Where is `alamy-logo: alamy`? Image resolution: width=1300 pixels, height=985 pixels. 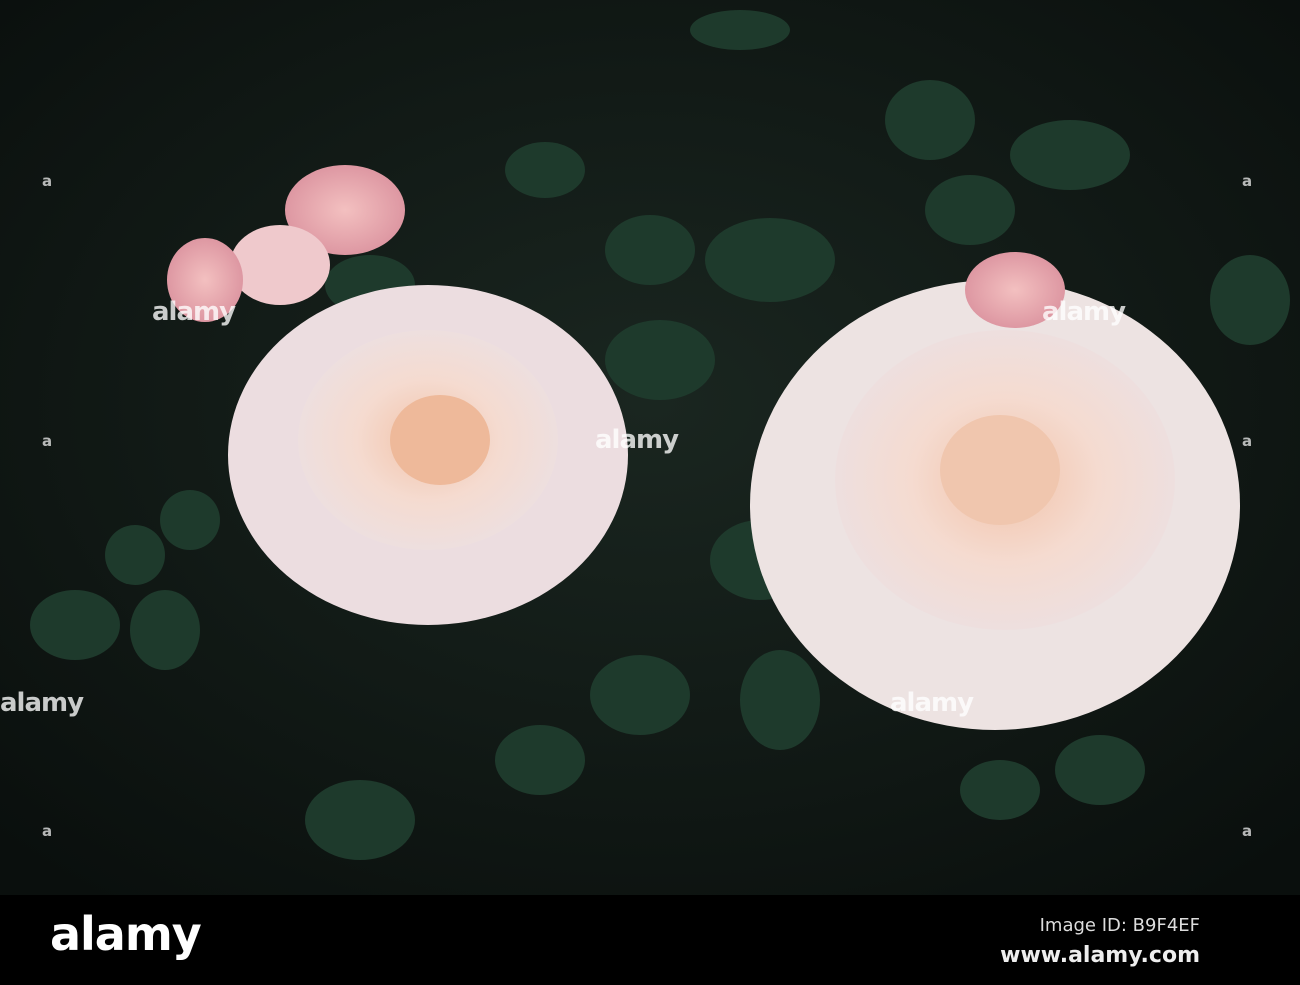 alamy-logo: alamy is located at coordinates (126, 934).